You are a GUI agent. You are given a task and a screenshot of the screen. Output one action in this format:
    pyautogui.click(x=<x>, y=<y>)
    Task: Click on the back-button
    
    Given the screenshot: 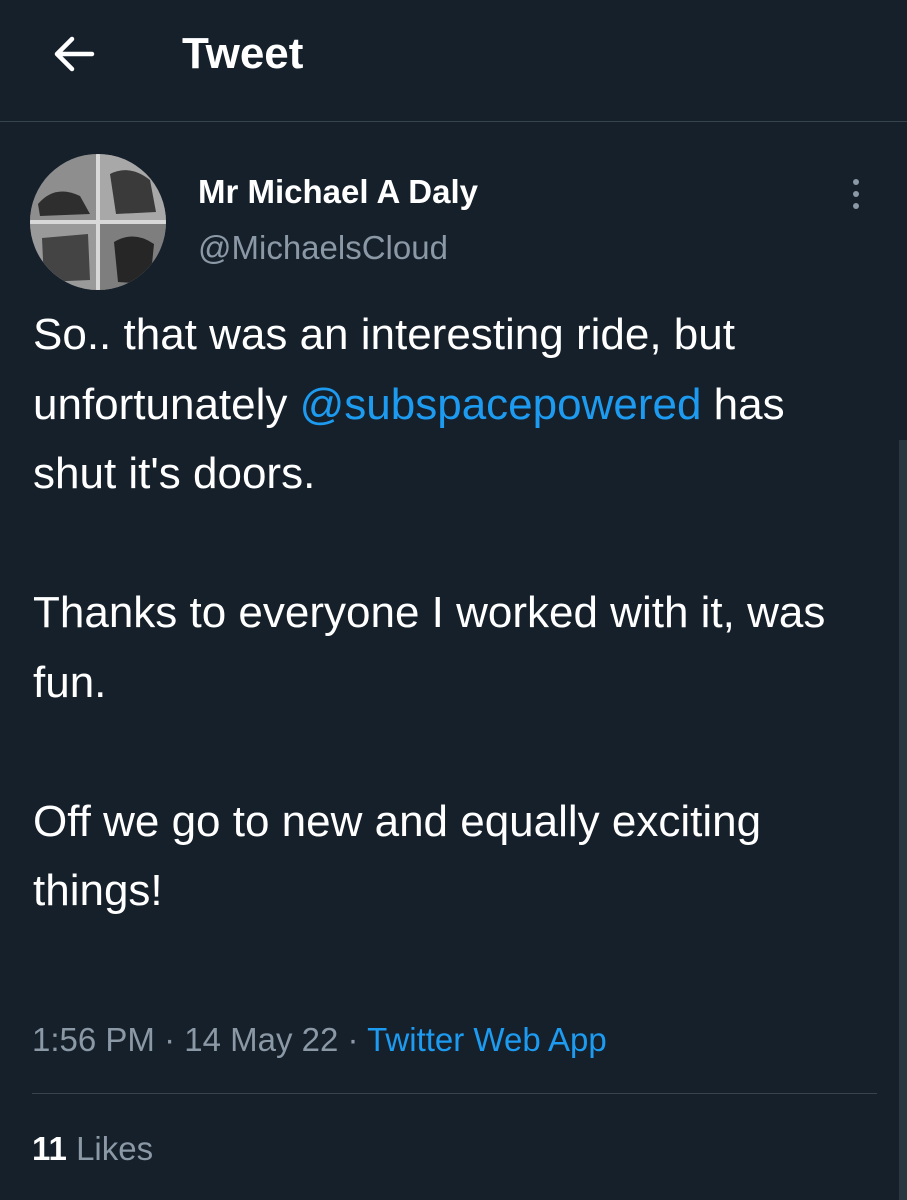 What is the action you would take?
    pyautogui.click(x=73, y=54)
    